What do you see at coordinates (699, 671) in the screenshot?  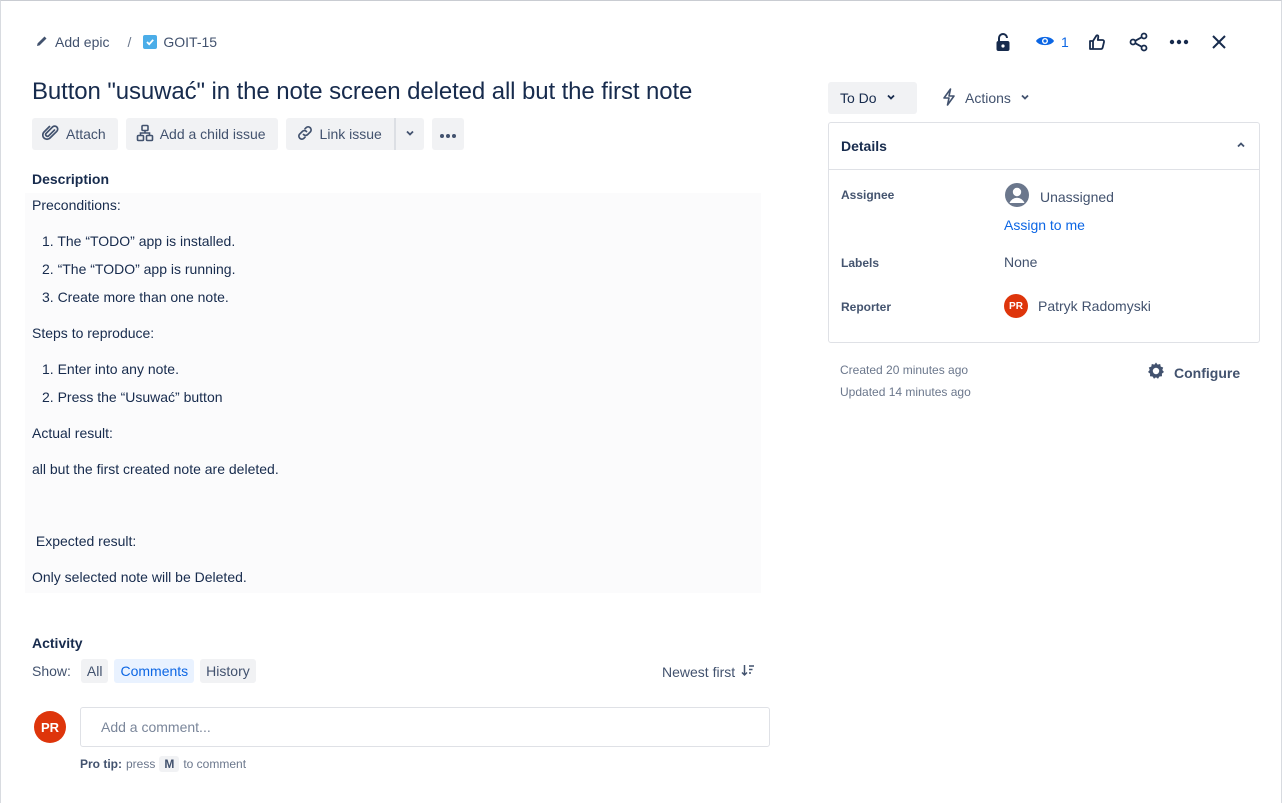 I see `sort-label: Newest first` at bounding box center [699, 671].